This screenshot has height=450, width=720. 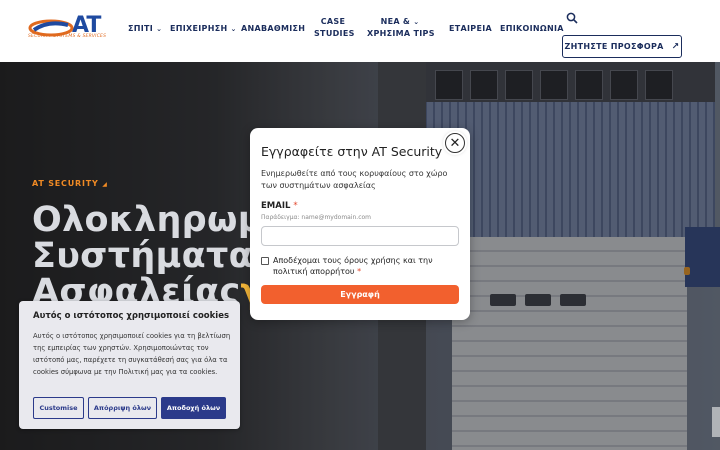 What do you see at coordinates (360, 236) in the screenshot?
I see `email-field` at bounding box center [360, 236].